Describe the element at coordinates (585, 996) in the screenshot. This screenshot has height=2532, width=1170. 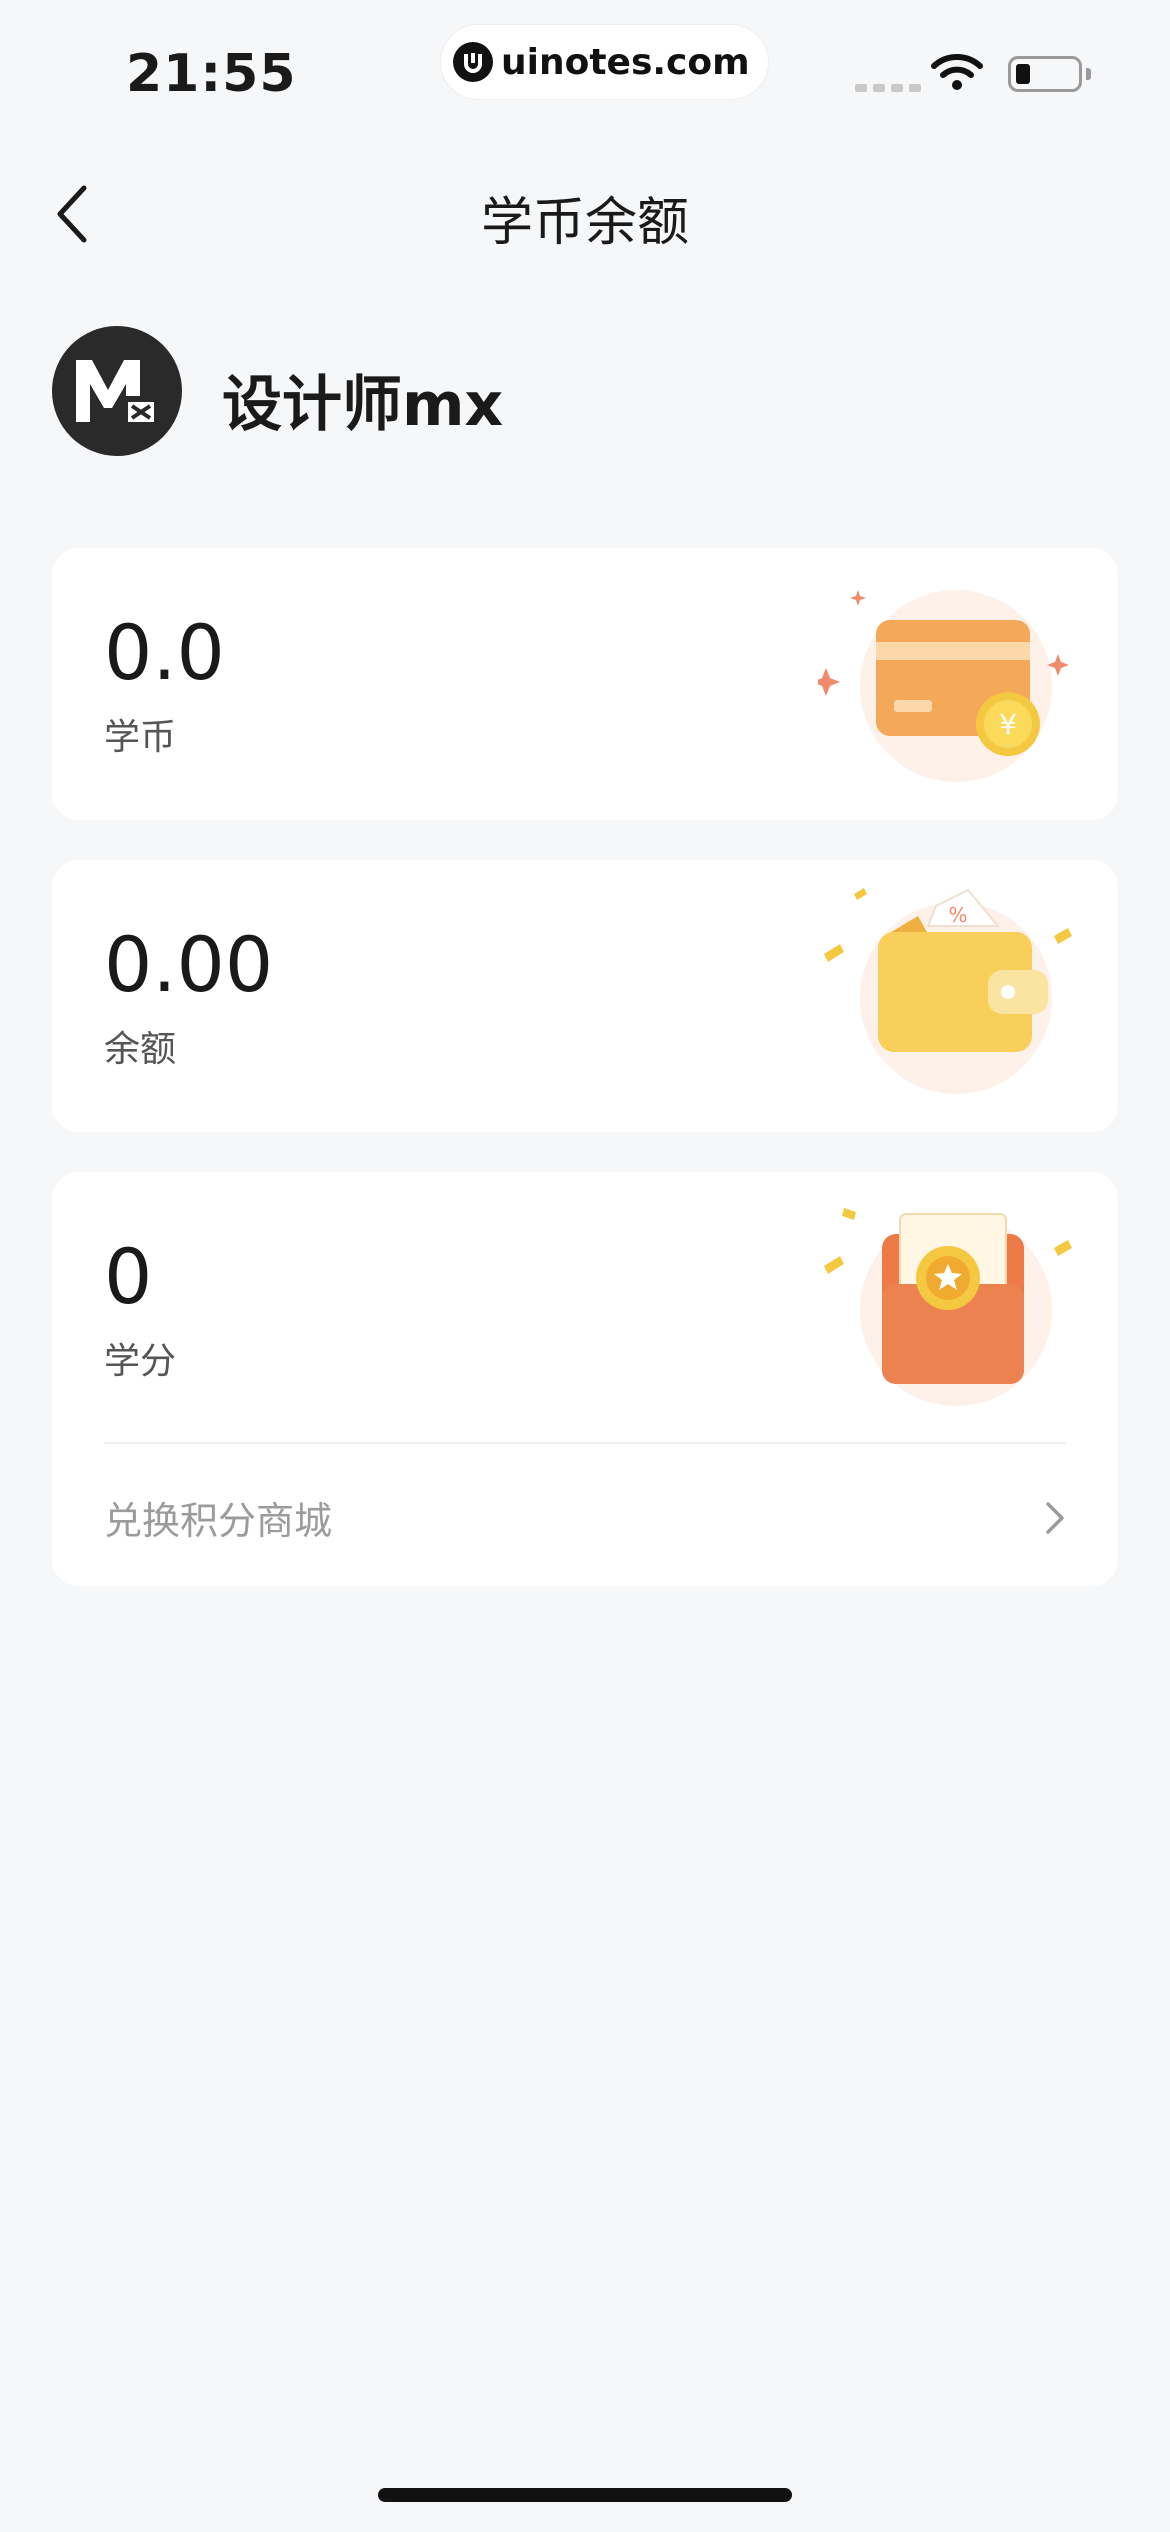
I see `balance-card: 0.00 余额 %` at that location.